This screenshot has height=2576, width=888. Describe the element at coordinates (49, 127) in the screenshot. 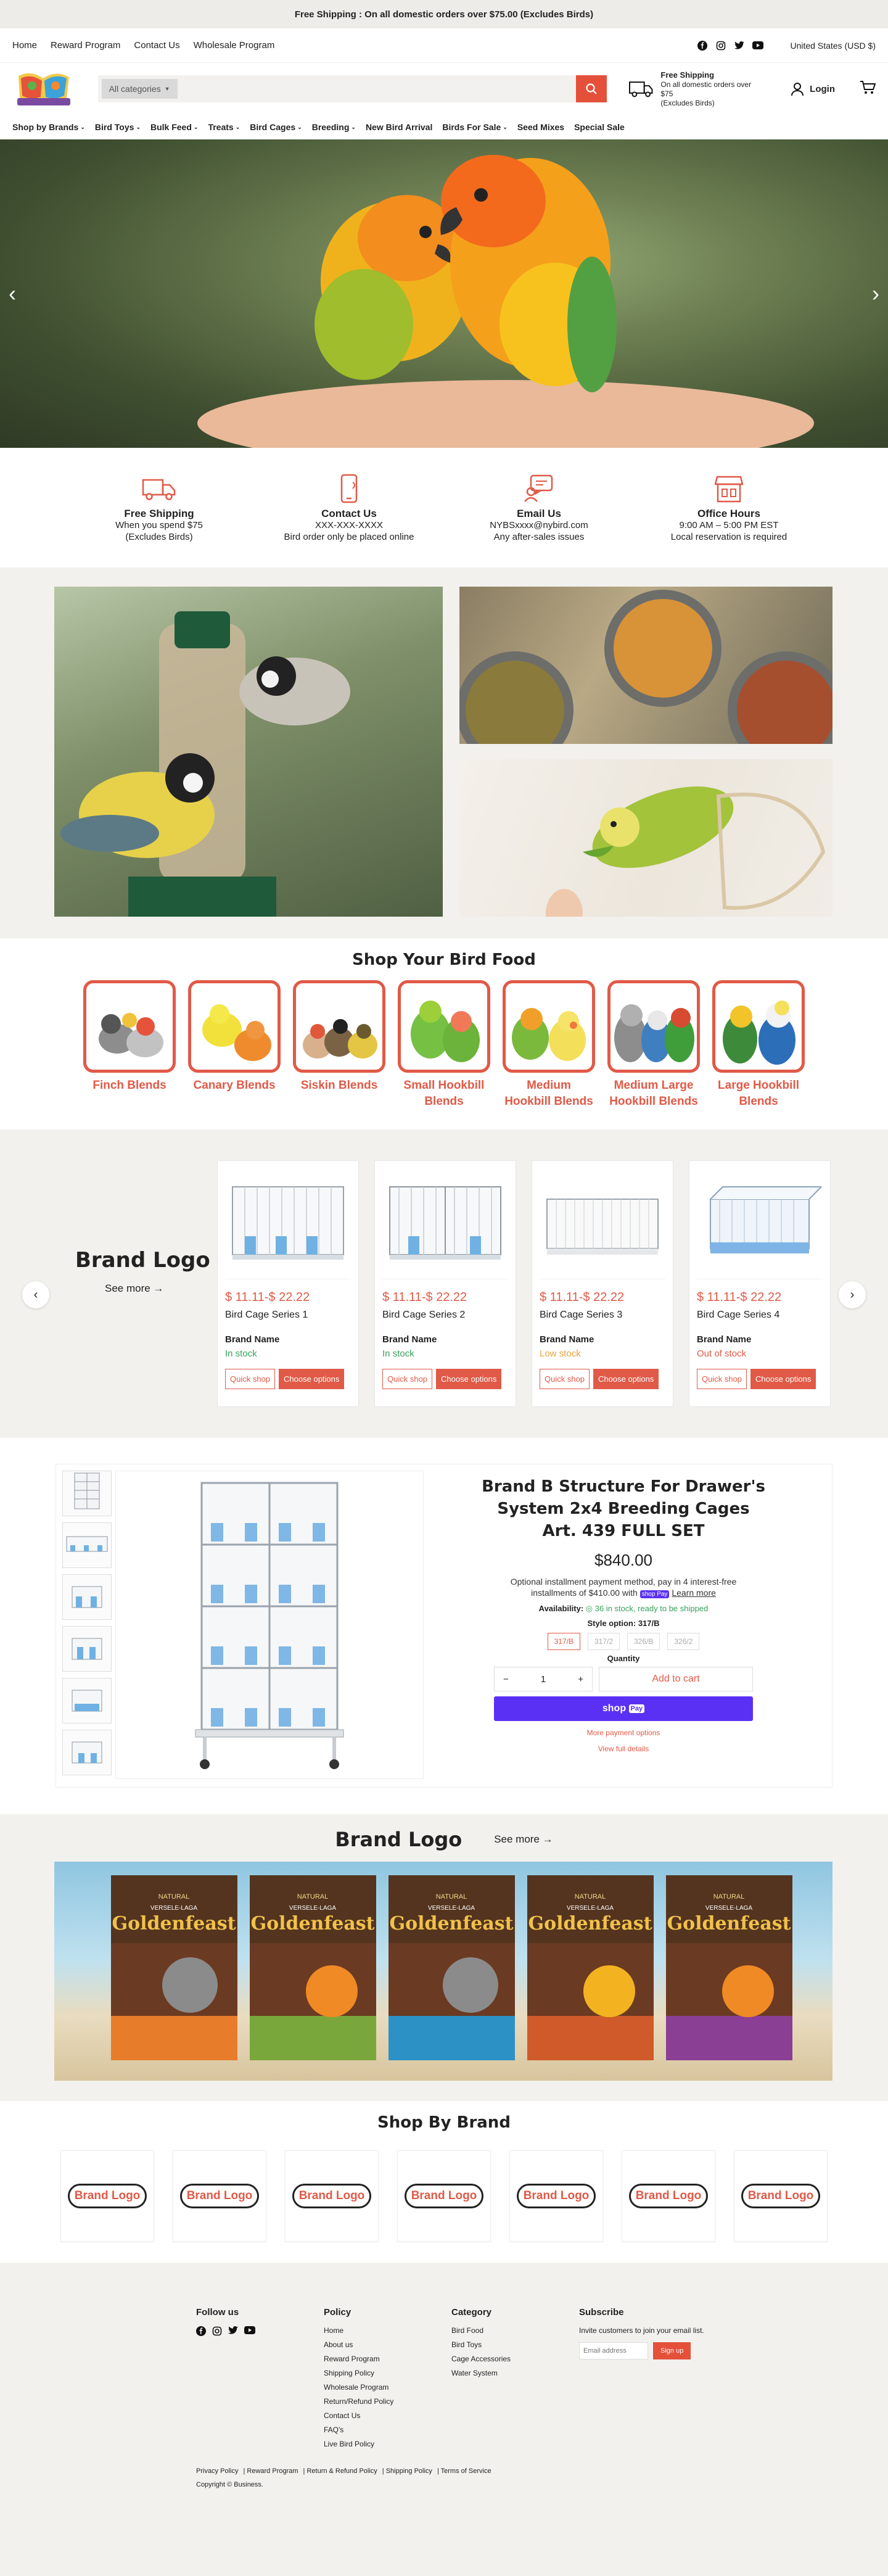

I see `catnav-shop-by-brands: Shop by Brands ⌄` at that location.